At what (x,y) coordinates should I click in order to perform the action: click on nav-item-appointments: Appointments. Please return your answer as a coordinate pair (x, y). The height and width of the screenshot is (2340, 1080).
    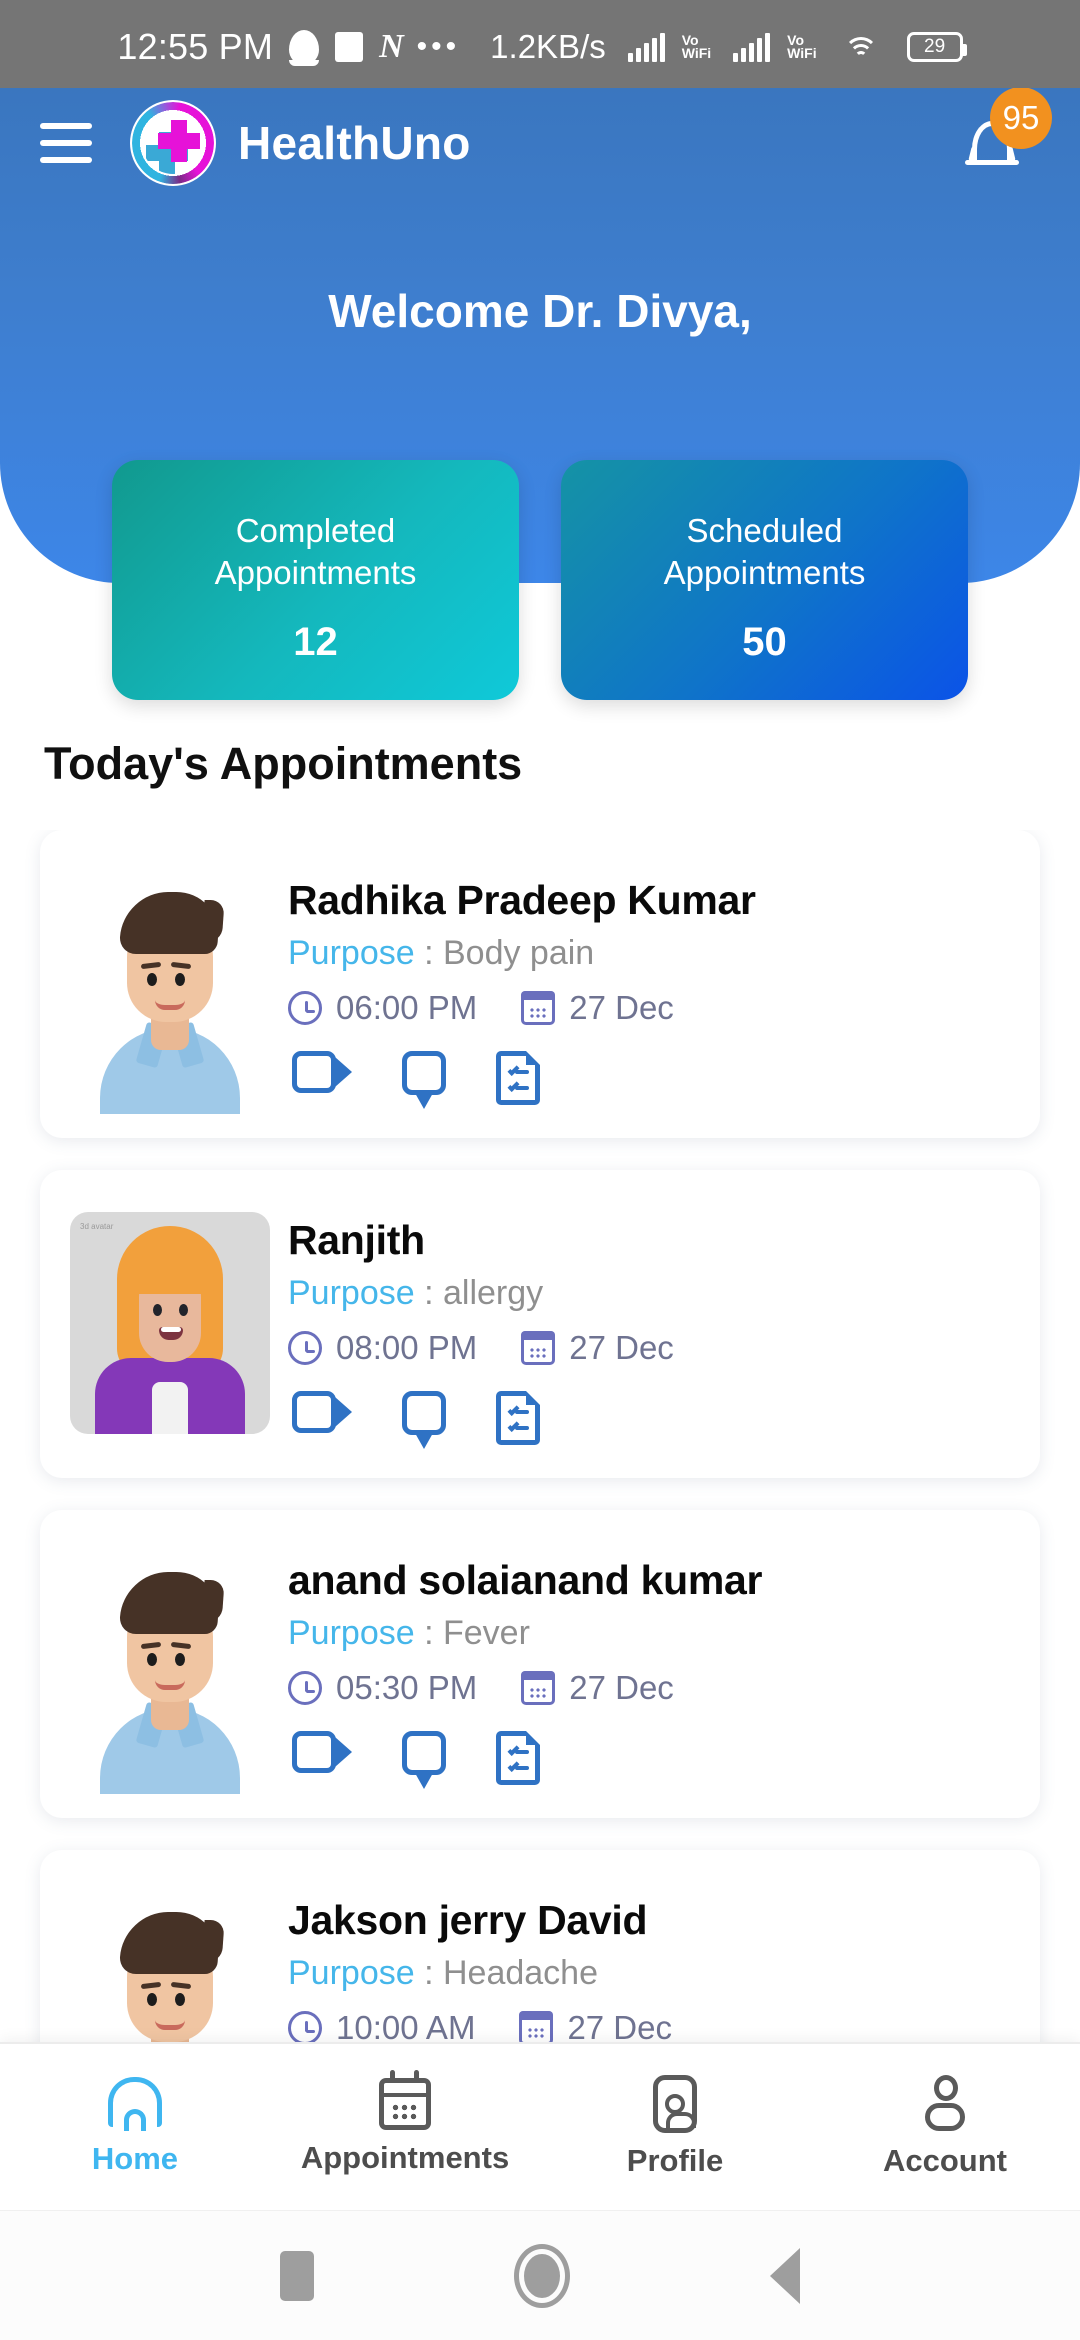
    Looking at the image, I should click on (405, 2127).